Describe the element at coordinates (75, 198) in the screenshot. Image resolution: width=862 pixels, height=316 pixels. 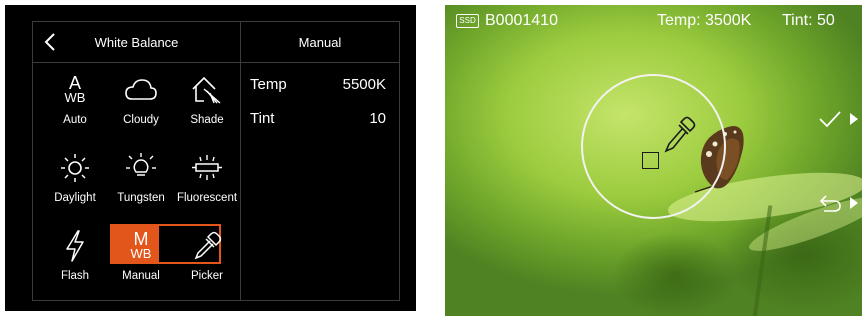
I see `wb-preset-label: Daylight` at that location.